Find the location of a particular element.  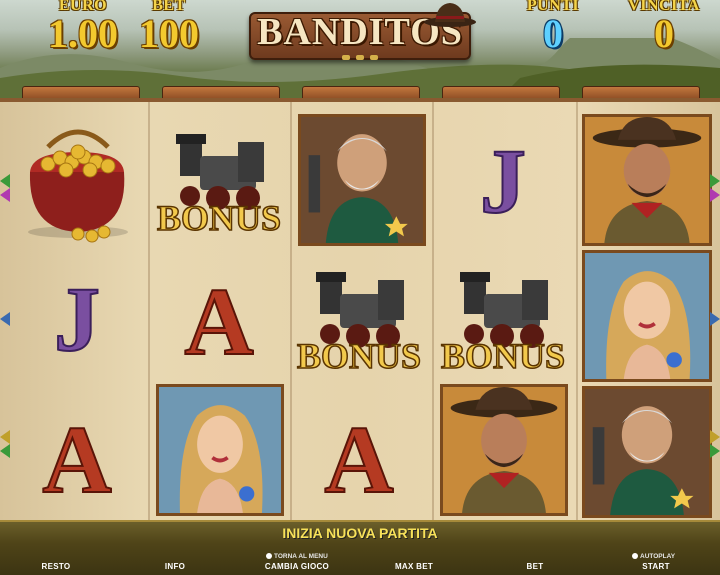

vincita-stat: VINCITA 0 is located at coordinates (664, 27).